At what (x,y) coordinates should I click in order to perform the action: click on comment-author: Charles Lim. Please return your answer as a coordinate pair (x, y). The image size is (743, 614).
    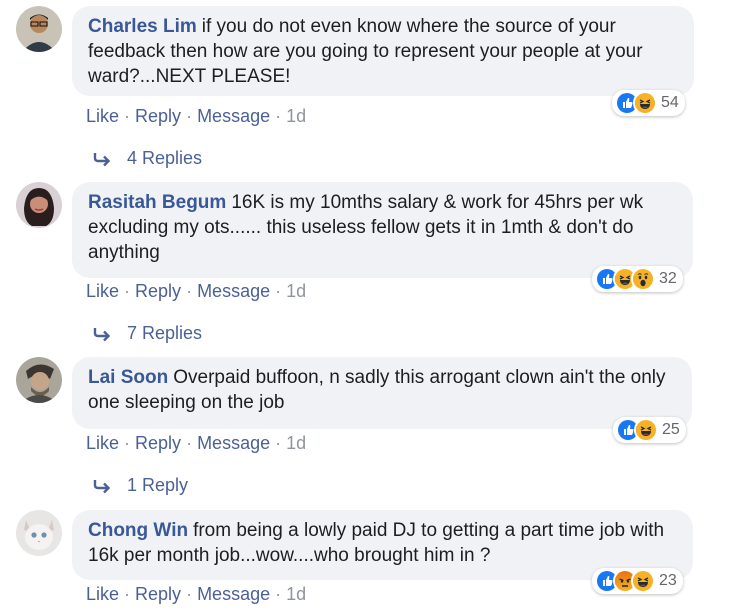
    Looking at the image, I should click on (142, 26).